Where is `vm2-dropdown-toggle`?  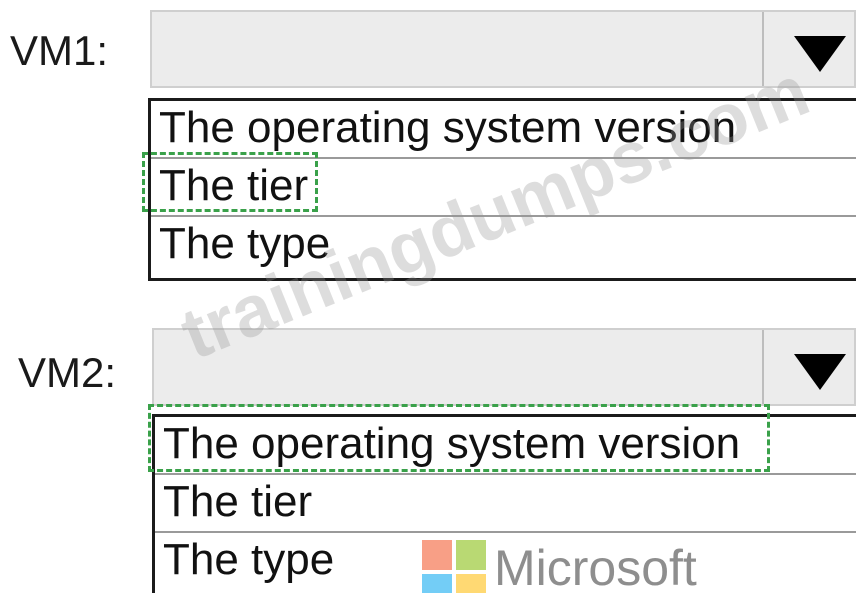 vm2-dropdown-toggle is located at coordinates (808, 367).